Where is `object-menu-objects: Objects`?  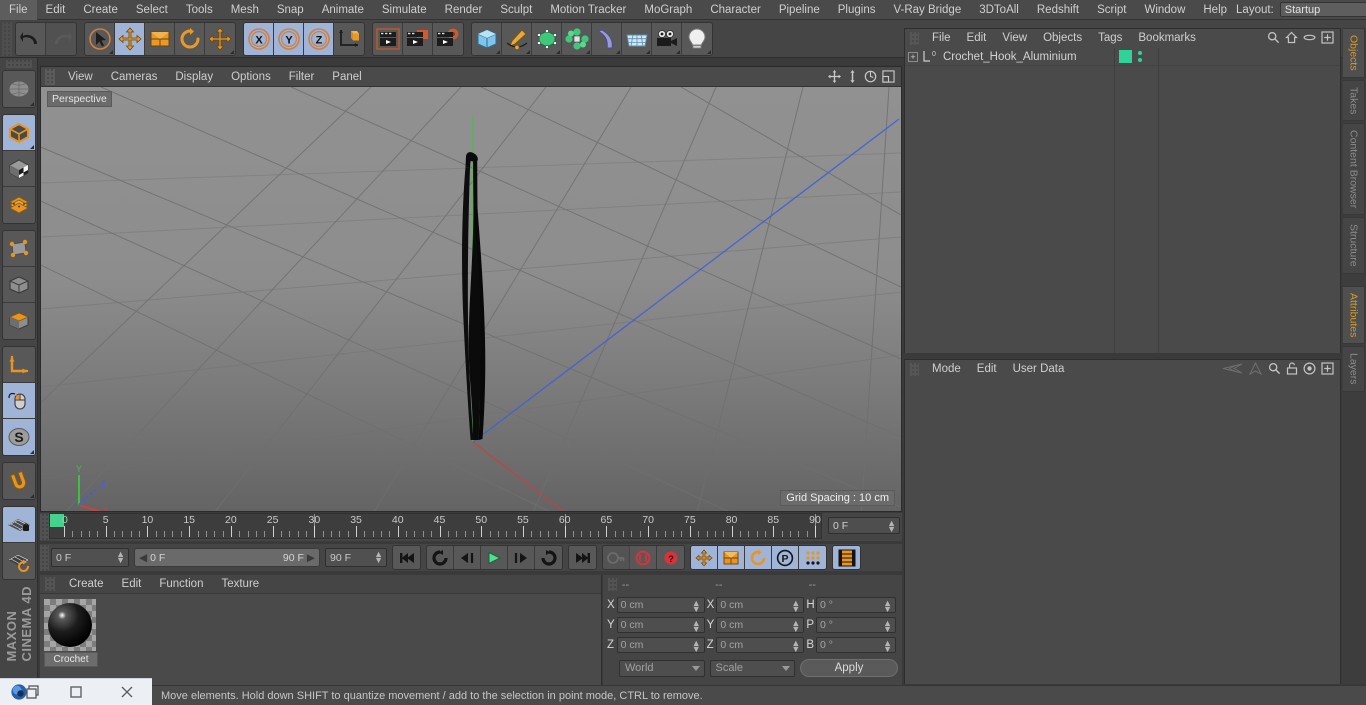 object-menu-objects: Objects is located at coordinates (1062, 38).